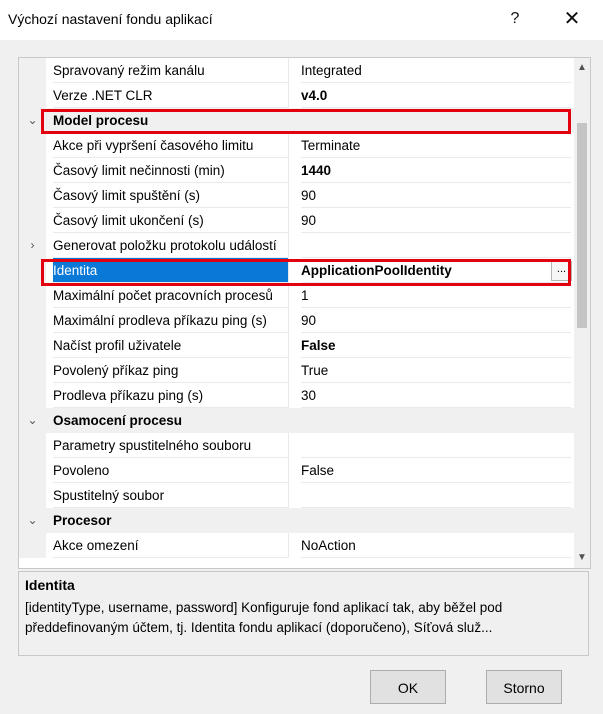 This screenshot has height=714, width=603. I want to click on property-name: Povolený příkaz ping, so click(171, 370).